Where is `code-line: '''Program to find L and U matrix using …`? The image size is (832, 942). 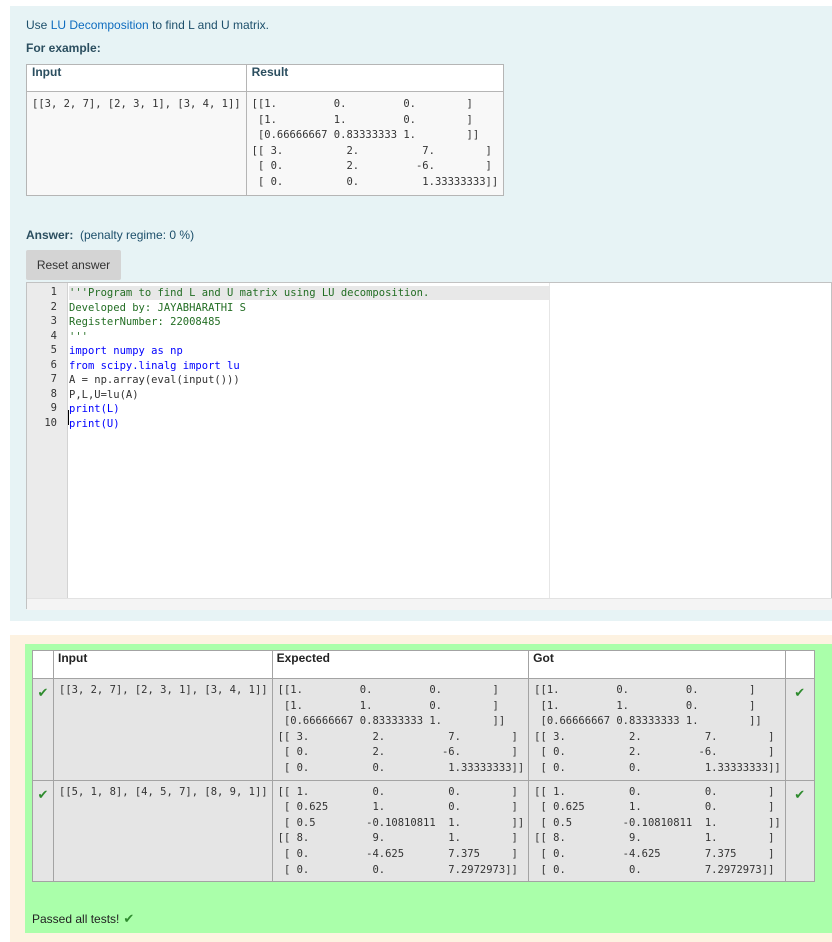 code-line: '''Program to find L and U matrix using … is located at coordinates (309, 293).